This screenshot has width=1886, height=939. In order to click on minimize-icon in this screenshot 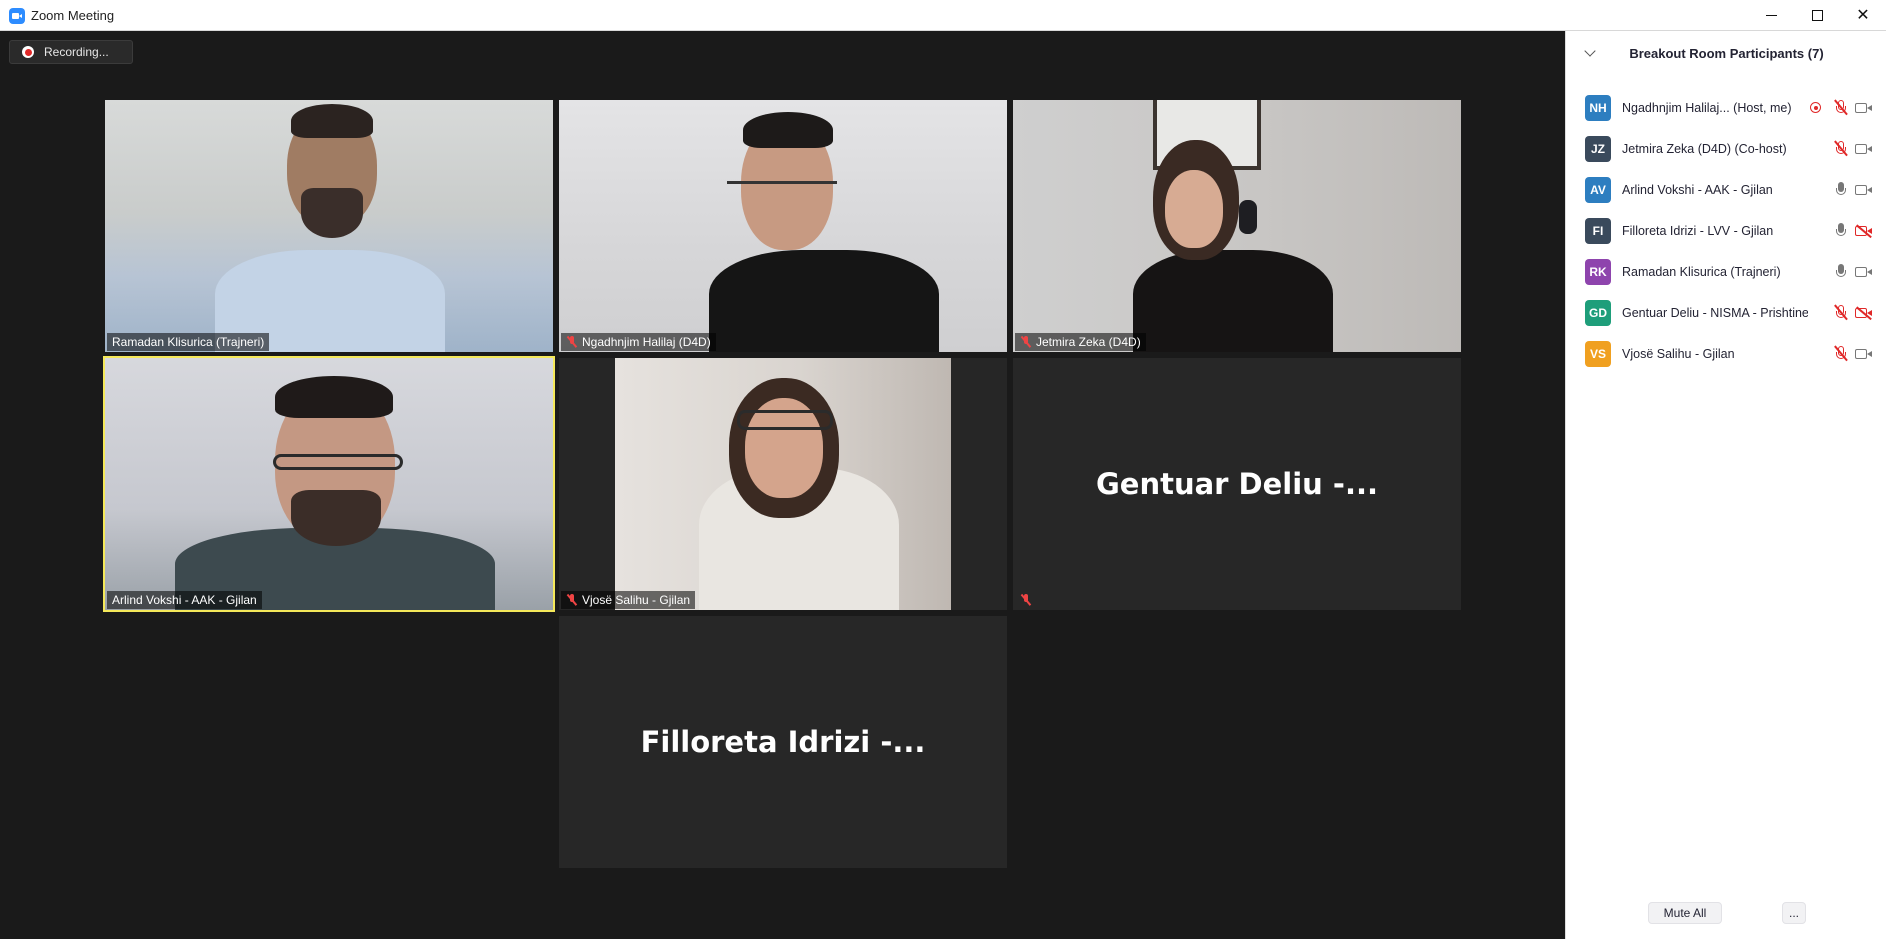, I will do `click(1771, 15)`.